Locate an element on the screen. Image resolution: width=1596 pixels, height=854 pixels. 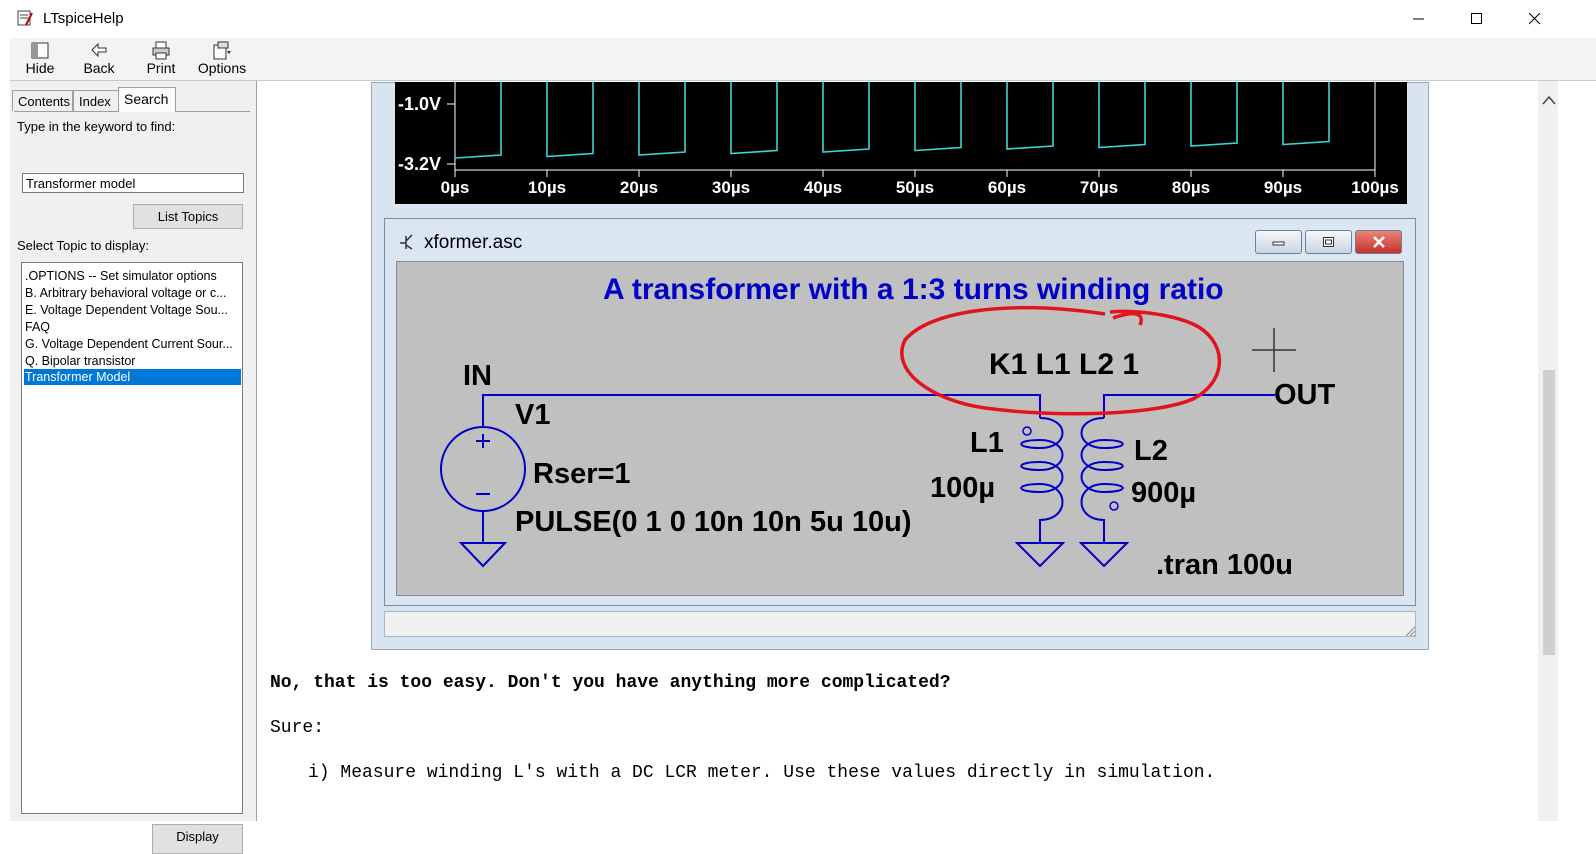
l1-value: 100µ is located at coordinates (963, 488).